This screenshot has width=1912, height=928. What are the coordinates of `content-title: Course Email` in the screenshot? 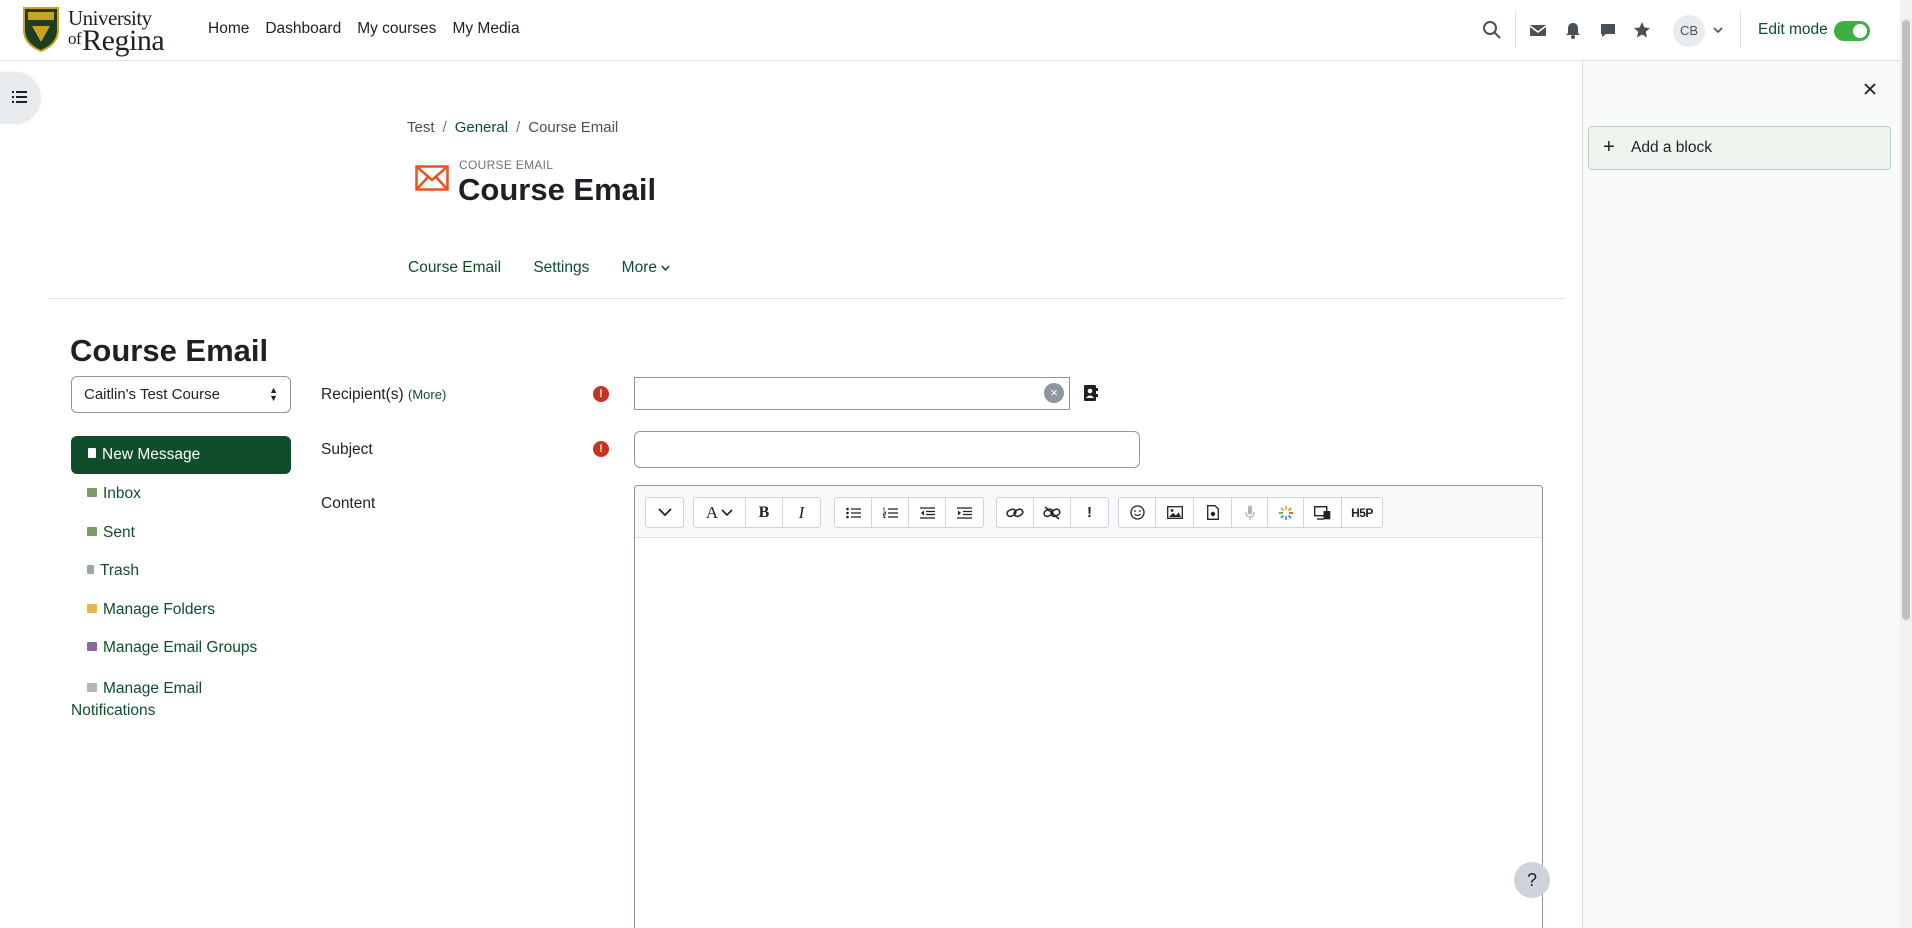 It's located at (169, 350).